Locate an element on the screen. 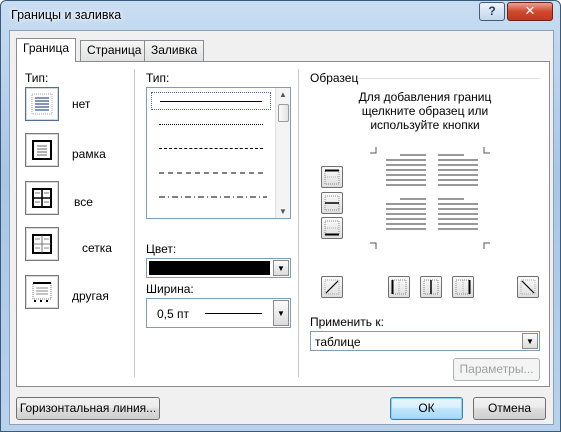 The image size is (561, 432). setting-grid-icon is located at coordinates (42, 244).